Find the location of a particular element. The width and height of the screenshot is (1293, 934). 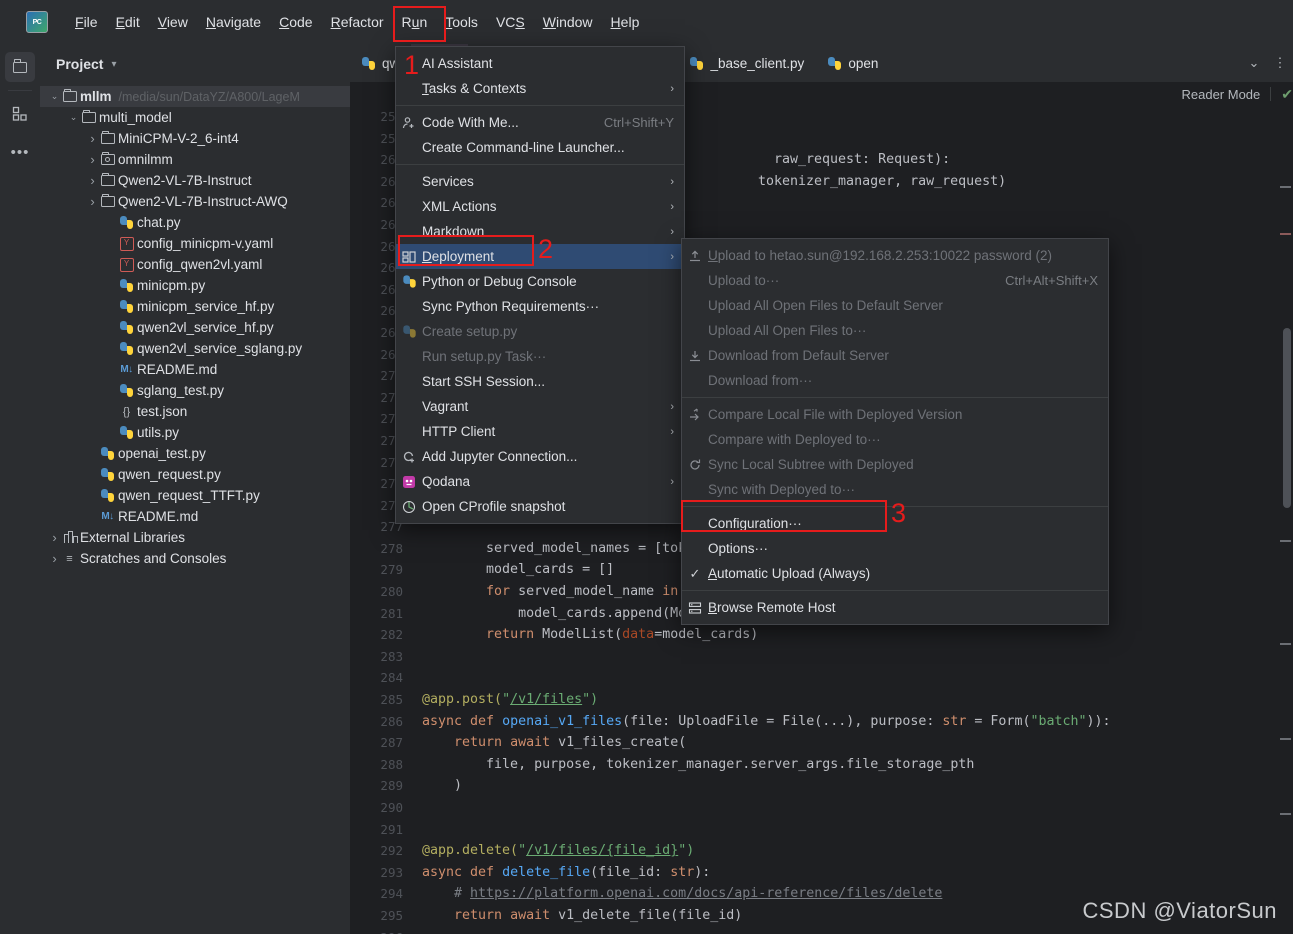

menu-item-vagrant: Vagrant › is located at coordinates (540, 406).